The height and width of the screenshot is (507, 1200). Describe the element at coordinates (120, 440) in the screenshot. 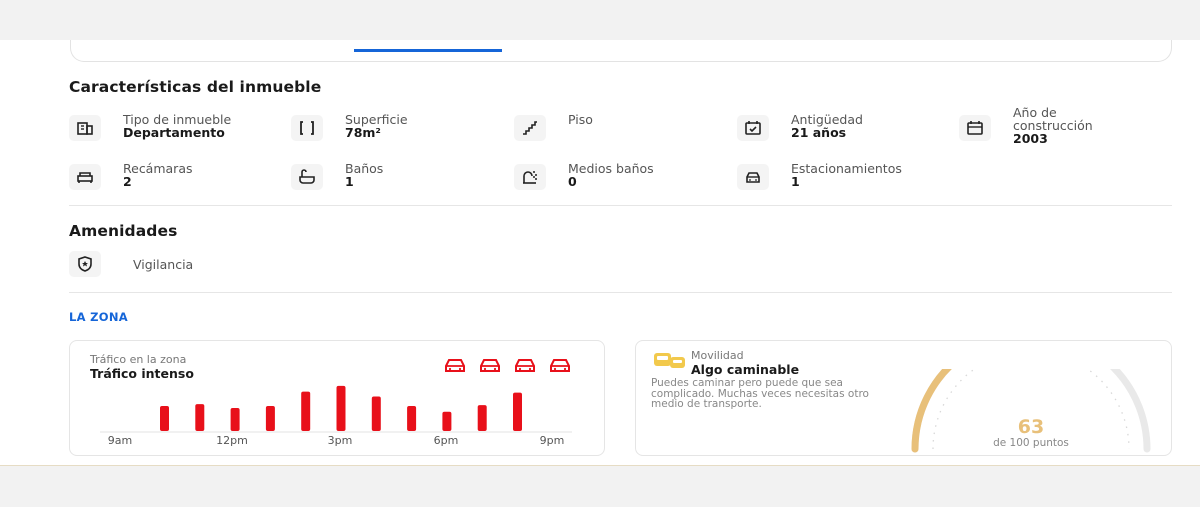

I see `chart-tick-label: 9am` at that location.